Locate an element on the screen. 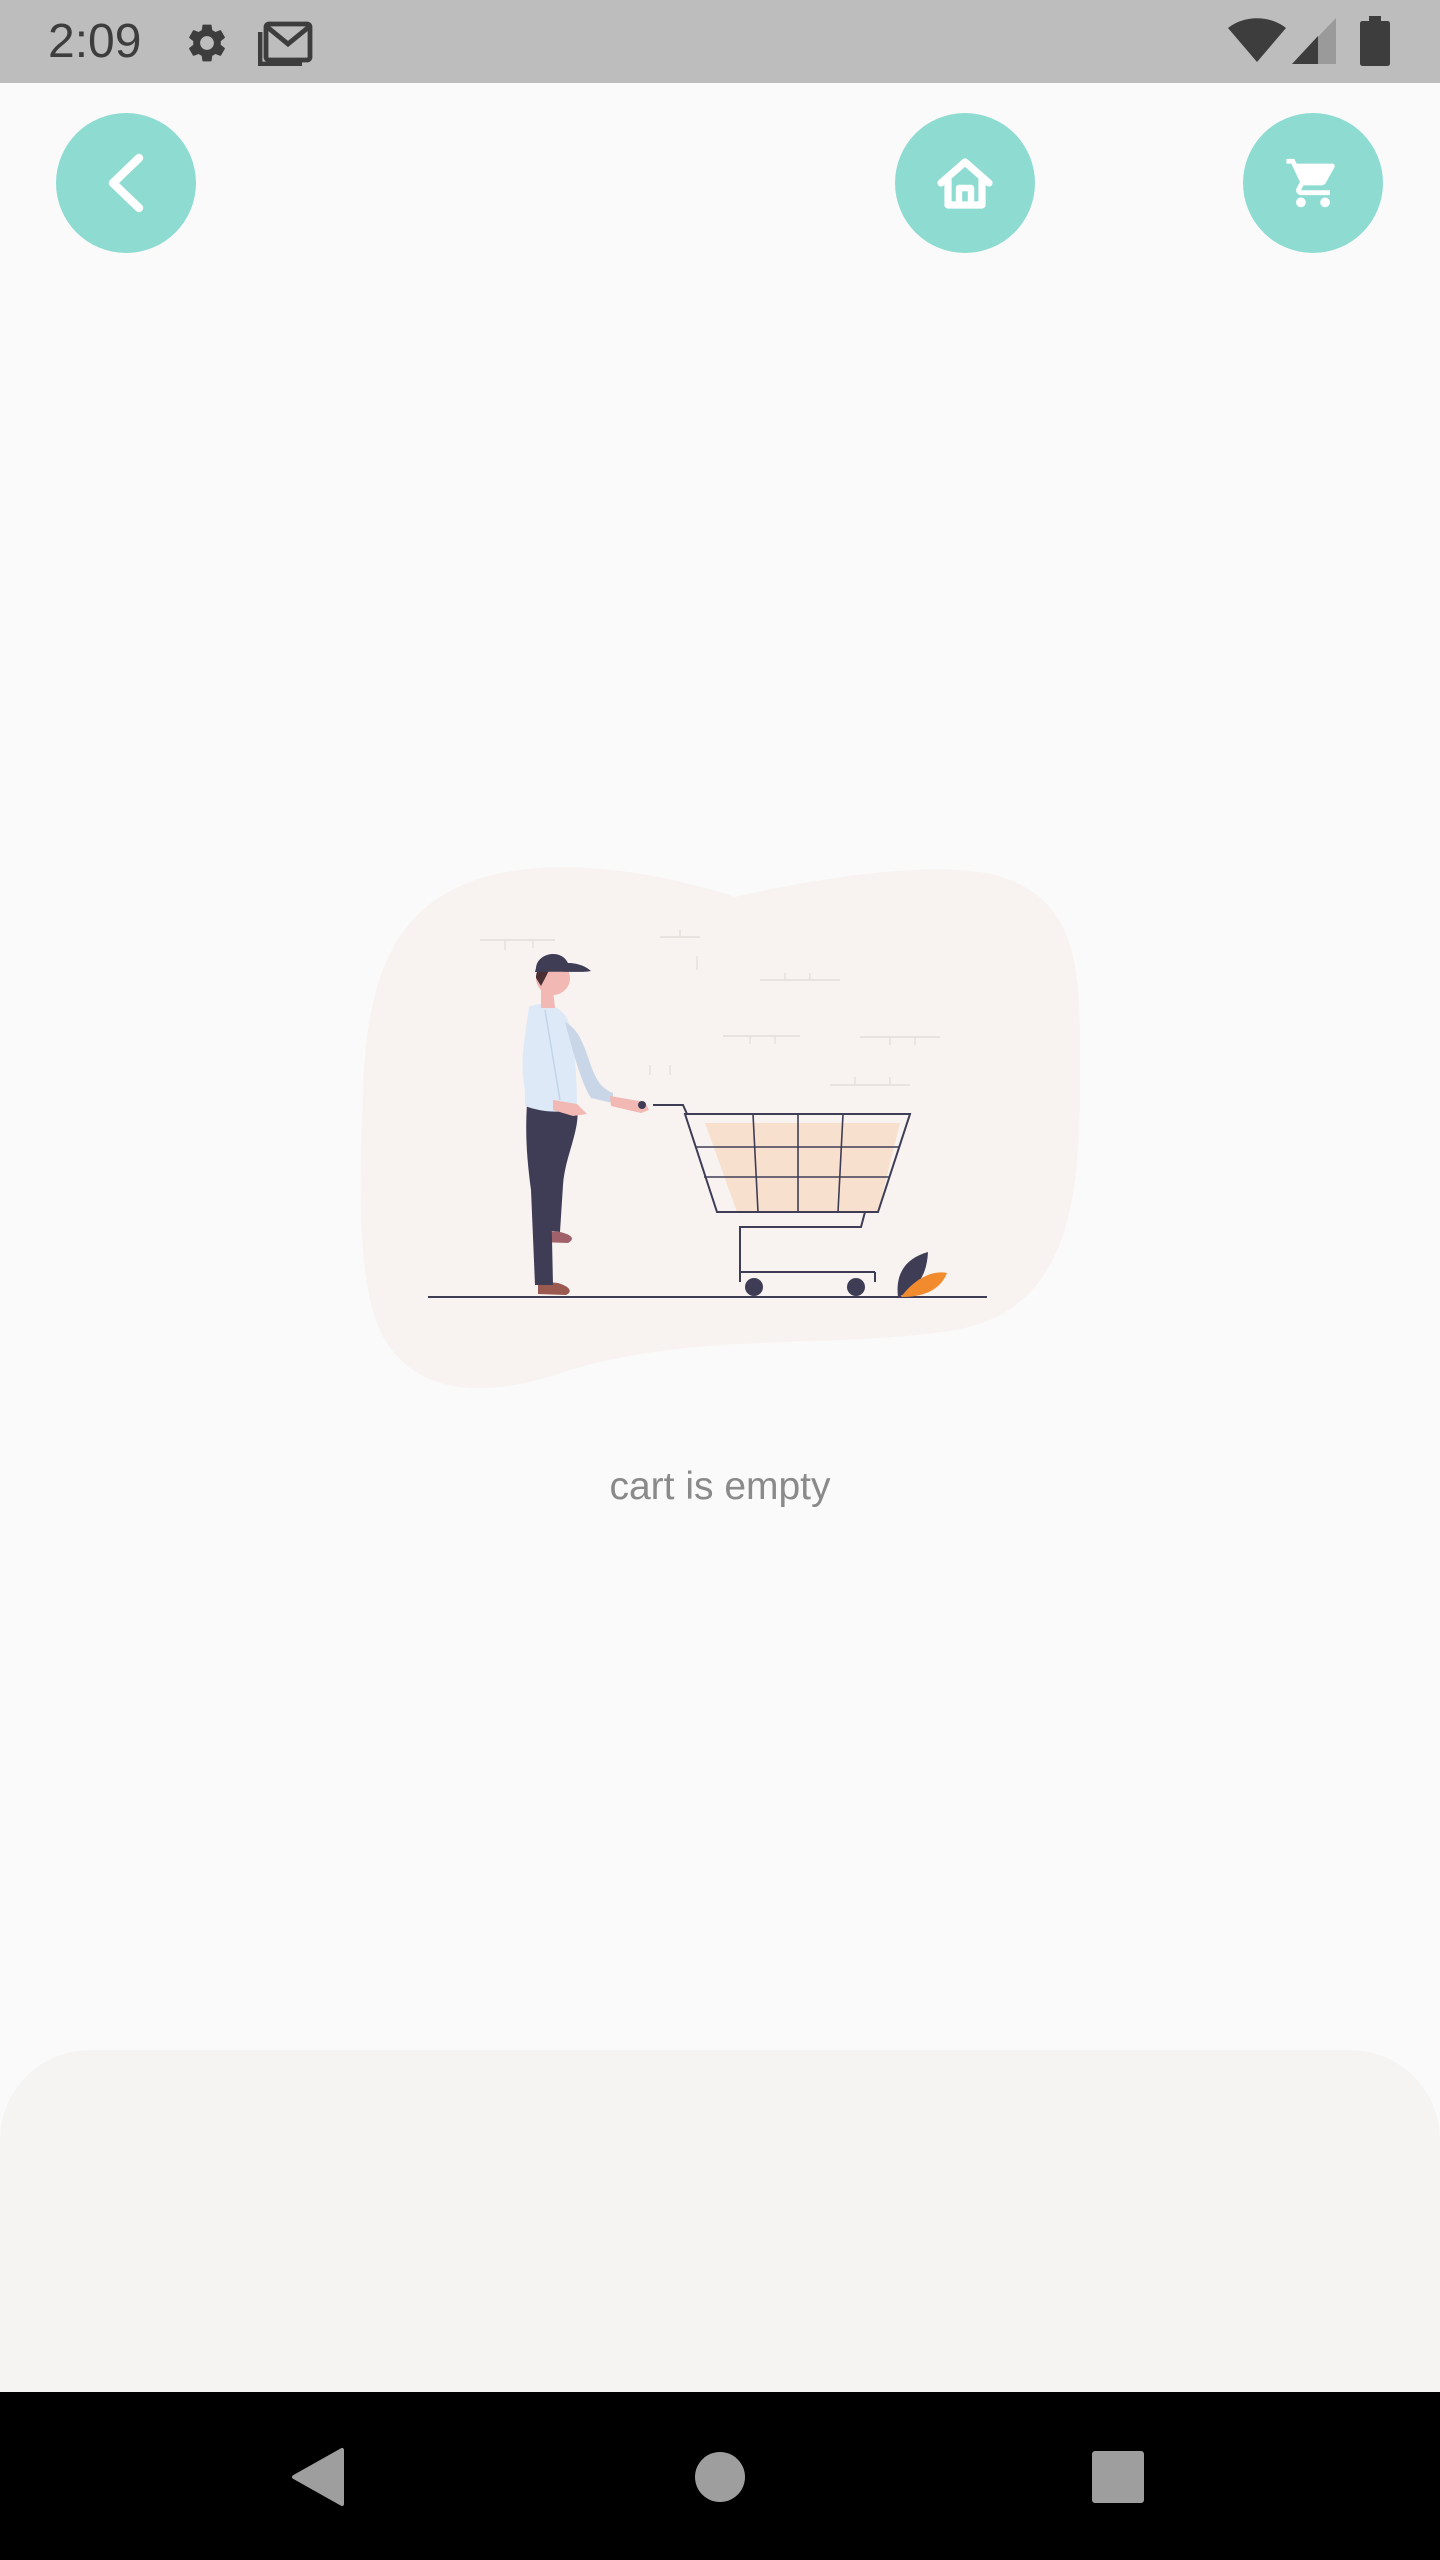 The height and width of the screenshot is (2560, 1440). chevron-left-icon is located at coordinates (126, 183).